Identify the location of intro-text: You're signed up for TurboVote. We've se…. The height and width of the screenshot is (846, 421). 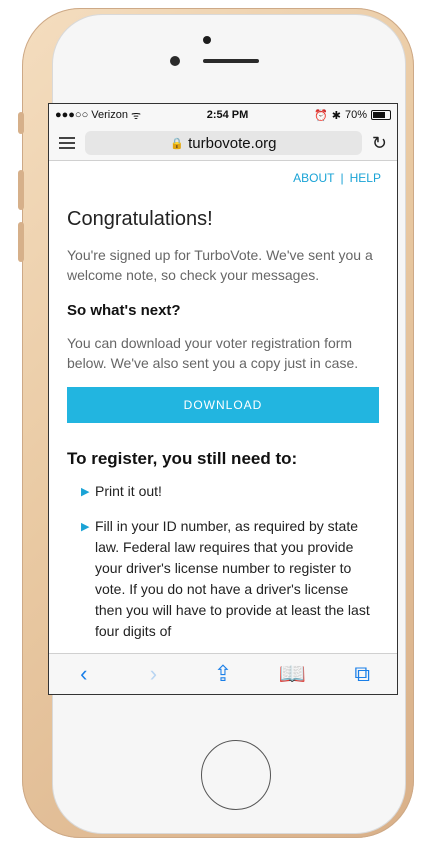
(220, 265).